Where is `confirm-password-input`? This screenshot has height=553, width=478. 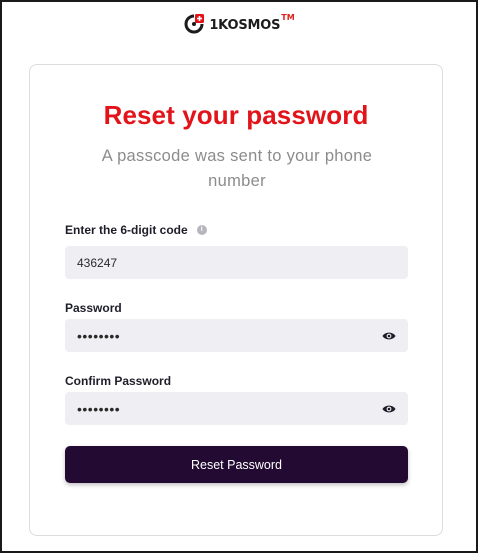 confirm-password-input is located at coordinates (229, 408).